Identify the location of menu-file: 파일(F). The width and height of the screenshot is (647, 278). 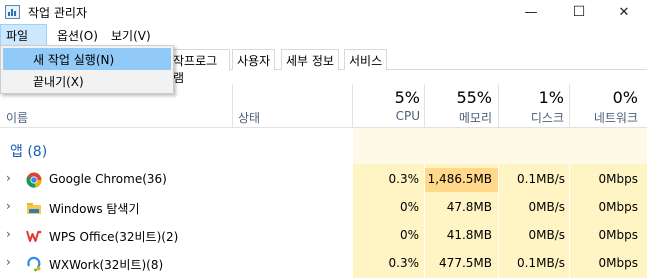
(23, 41).